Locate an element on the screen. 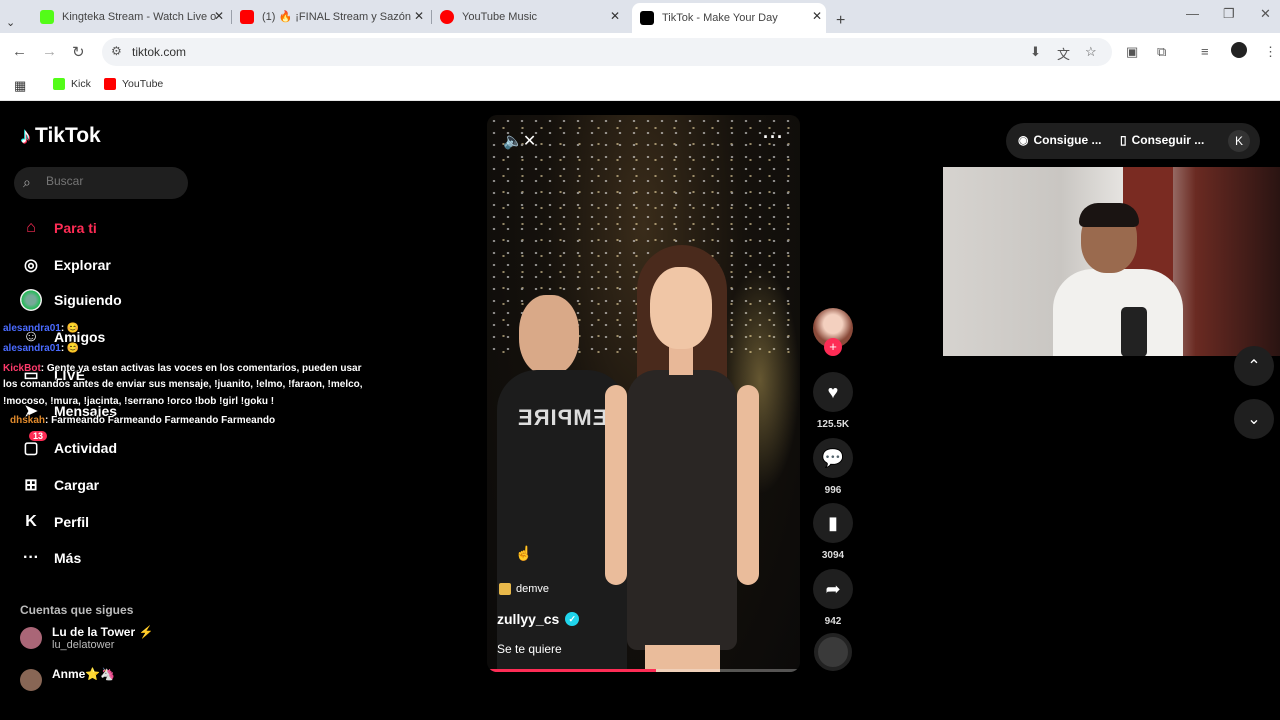 The height and width of the screenshot is (720, 1280). url-text: tiktok.com is located at coordinates (159, 52).